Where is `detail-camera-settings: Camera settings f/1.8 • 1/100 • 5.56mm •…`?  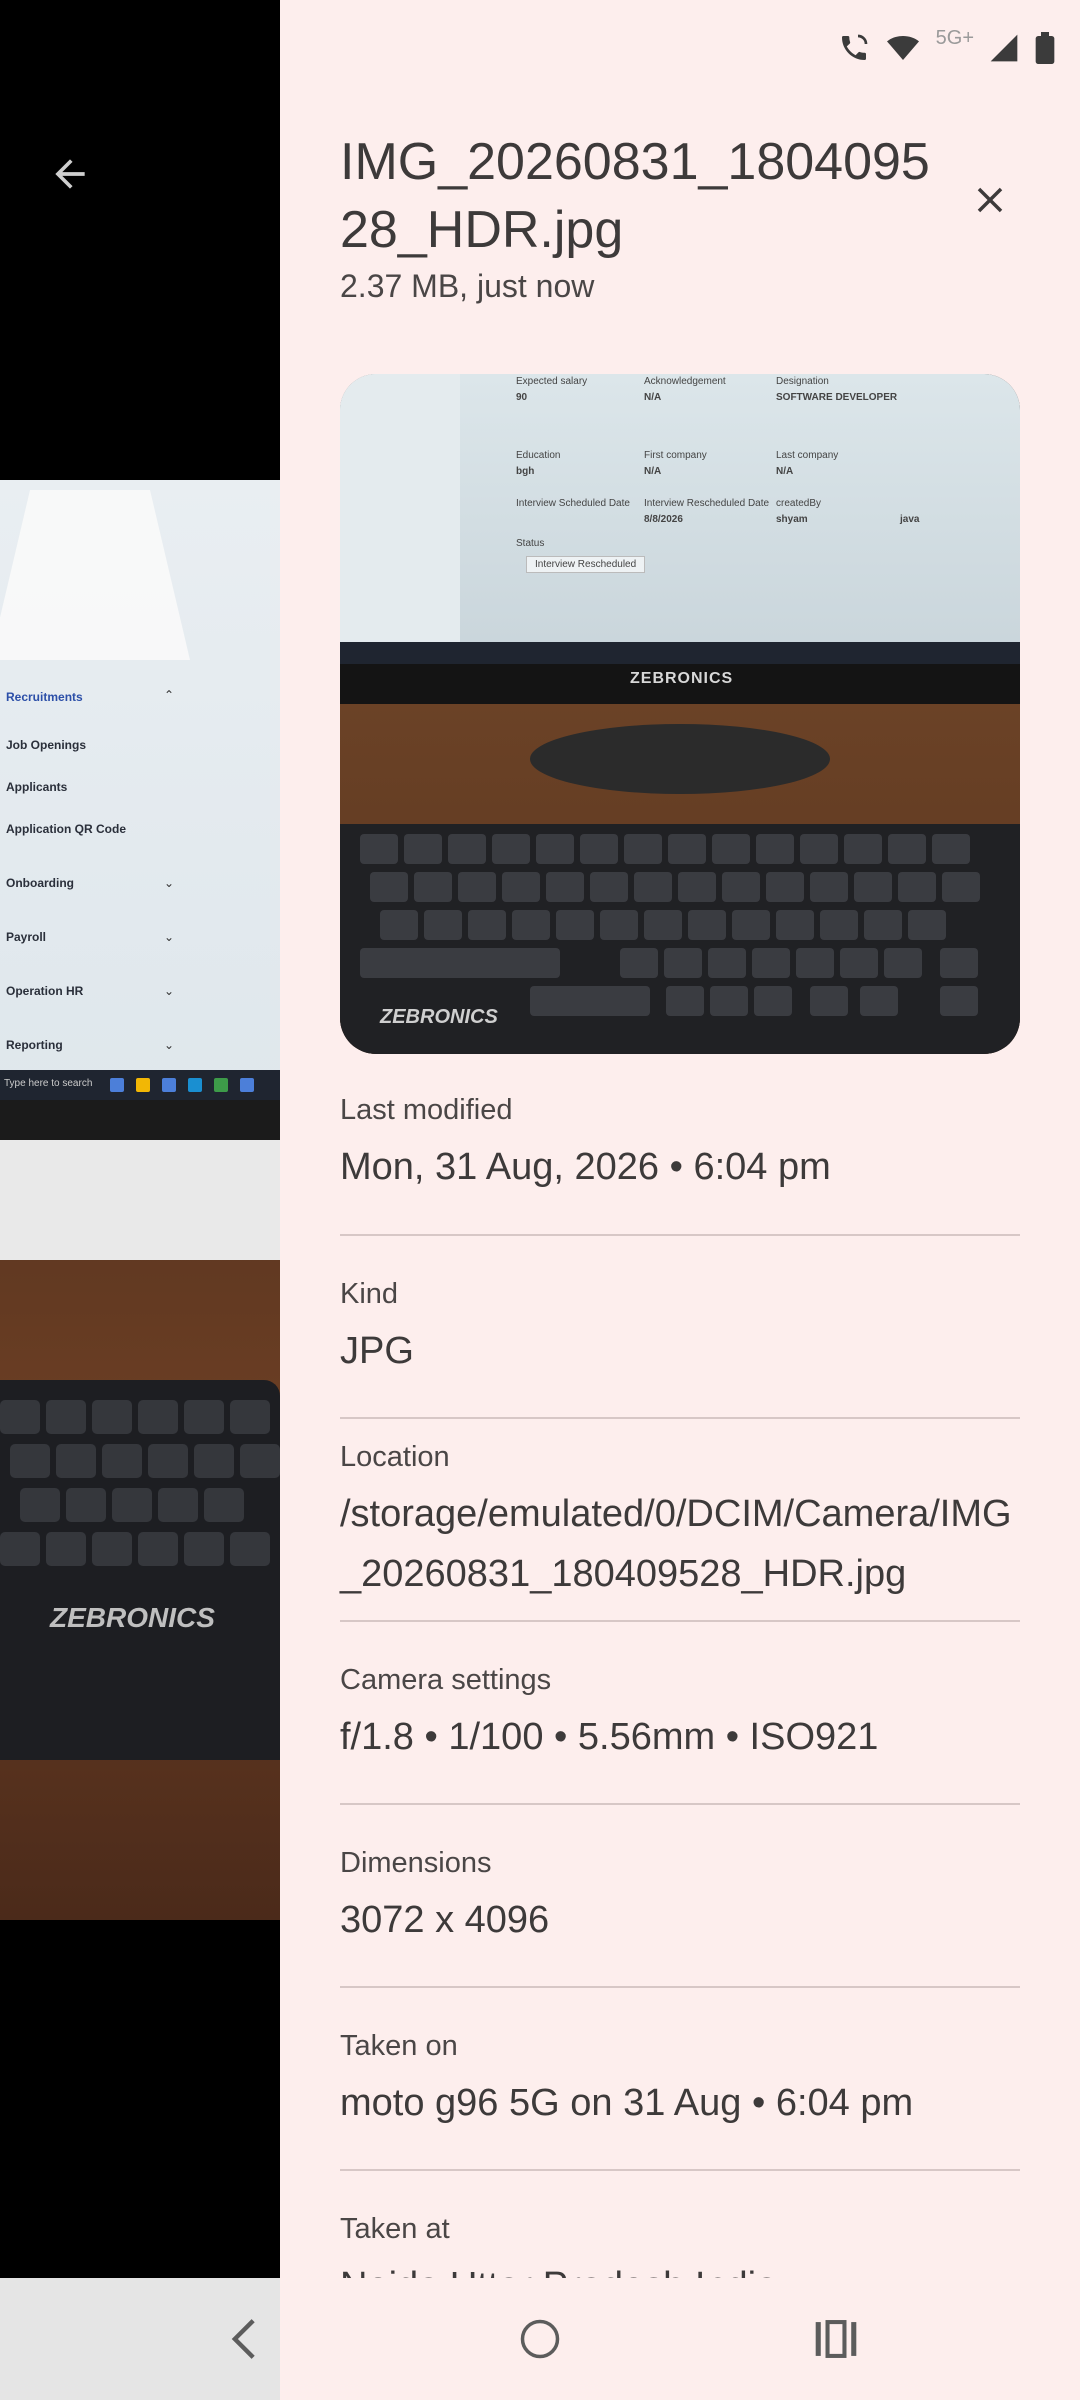
detail-camera-settings: Camera settings f/1.8 • 1/100 • 5.56mm •… is located at coordinates (680, 1715).